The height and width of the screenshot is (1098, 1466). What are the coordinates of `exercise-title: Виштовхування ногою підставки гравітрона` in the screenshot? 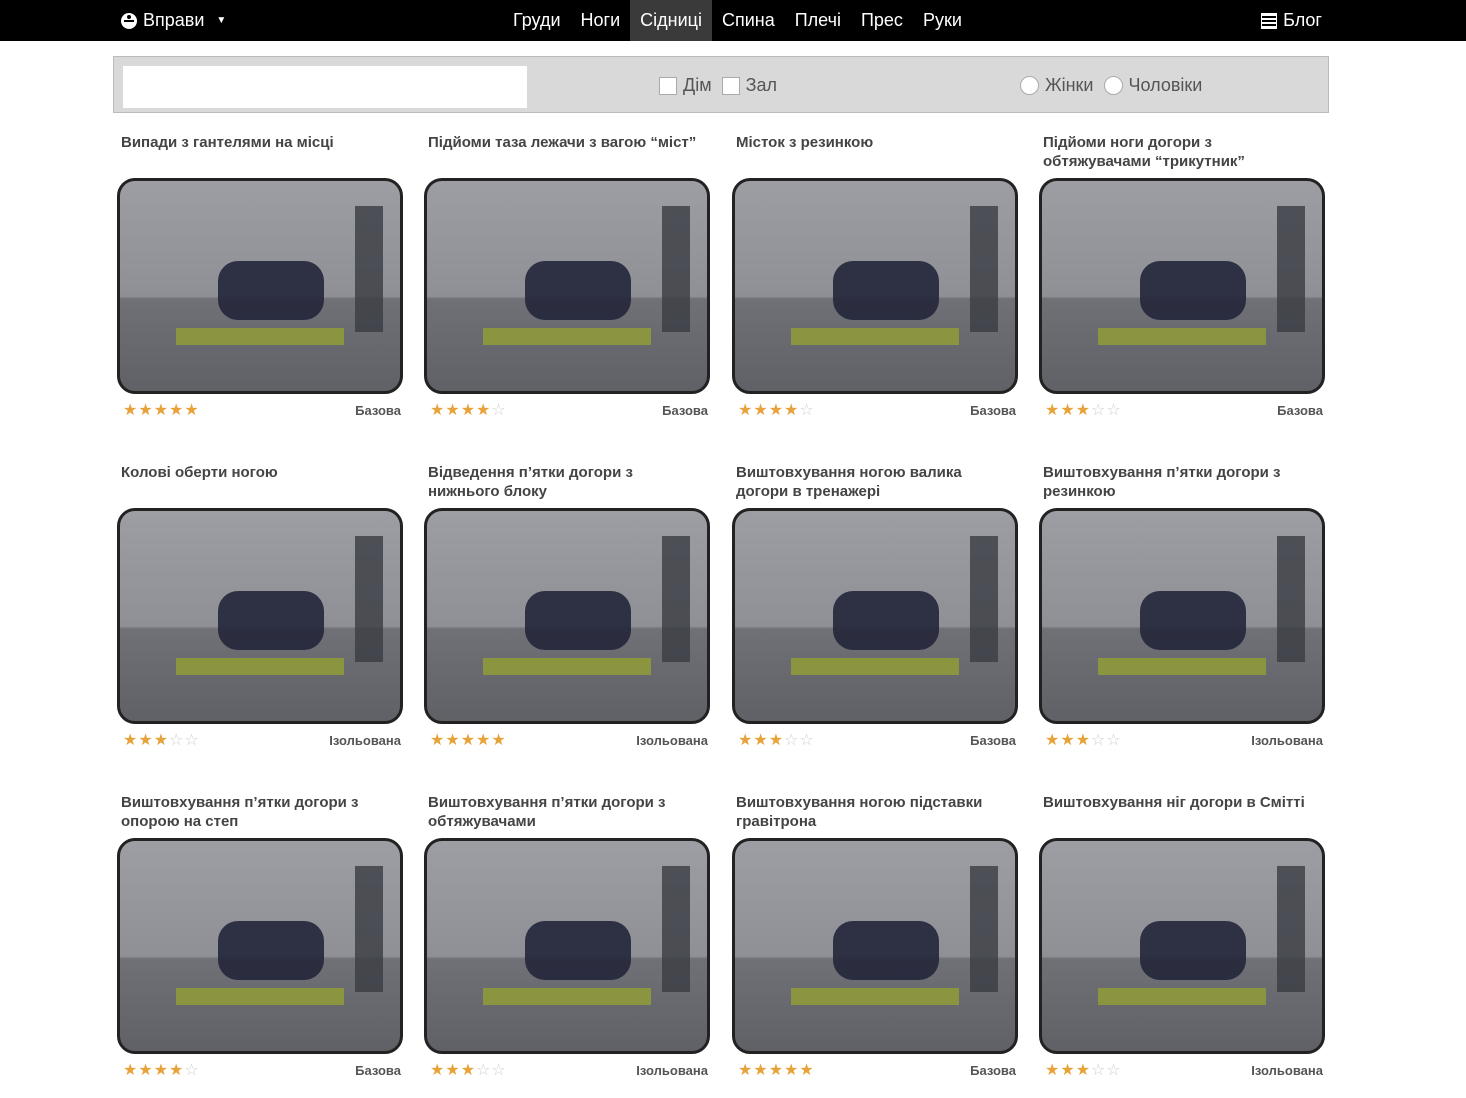 It's located at (876, 812).